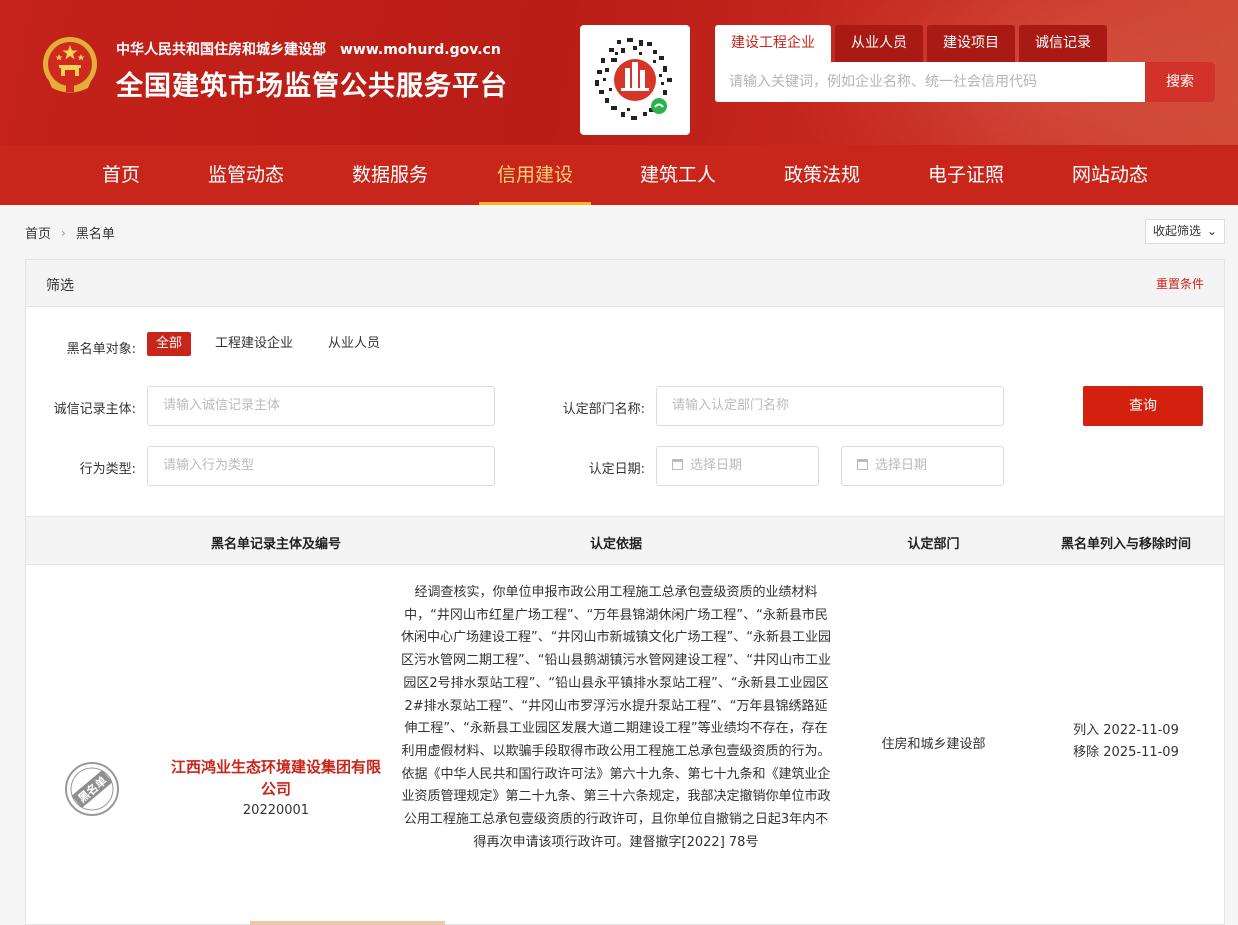 The height and width of the screenshot is (925, 1238). I want to click on search-input, so click(930, 82).